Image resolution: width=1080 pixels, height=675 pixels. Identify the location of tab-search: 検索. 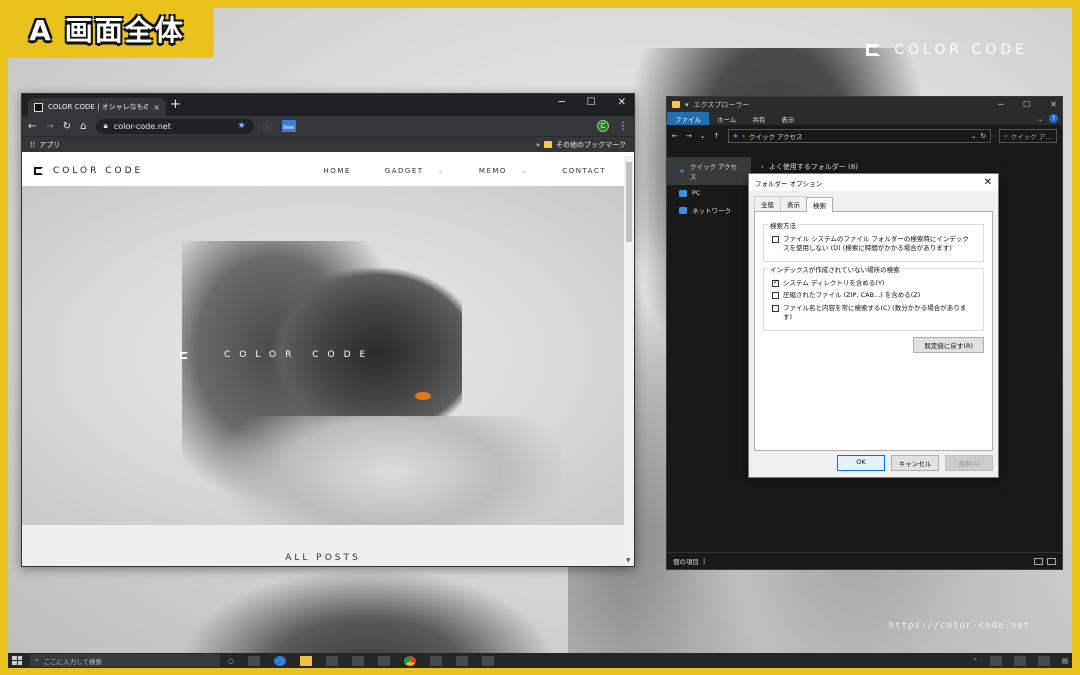
(819, 204).